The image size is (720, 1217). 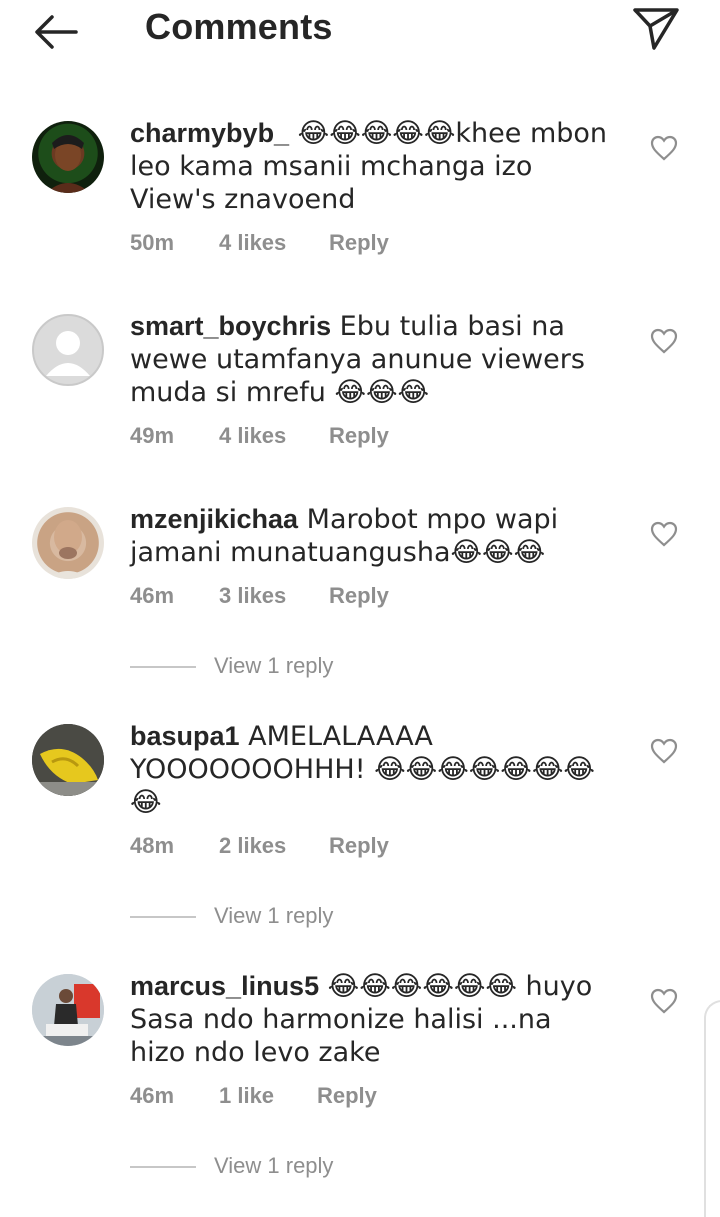 I want to click on comment-likes: 1 like, so click(x=246, y=1096).